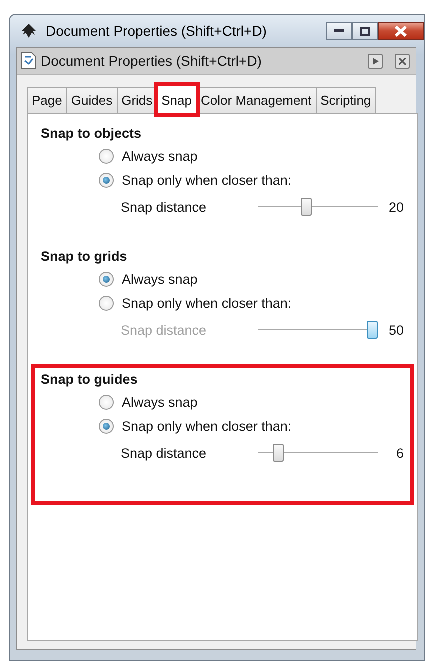 The height and width of the screenshot is (661, 425). I want to click on tab: Snap, so click(177, 99).